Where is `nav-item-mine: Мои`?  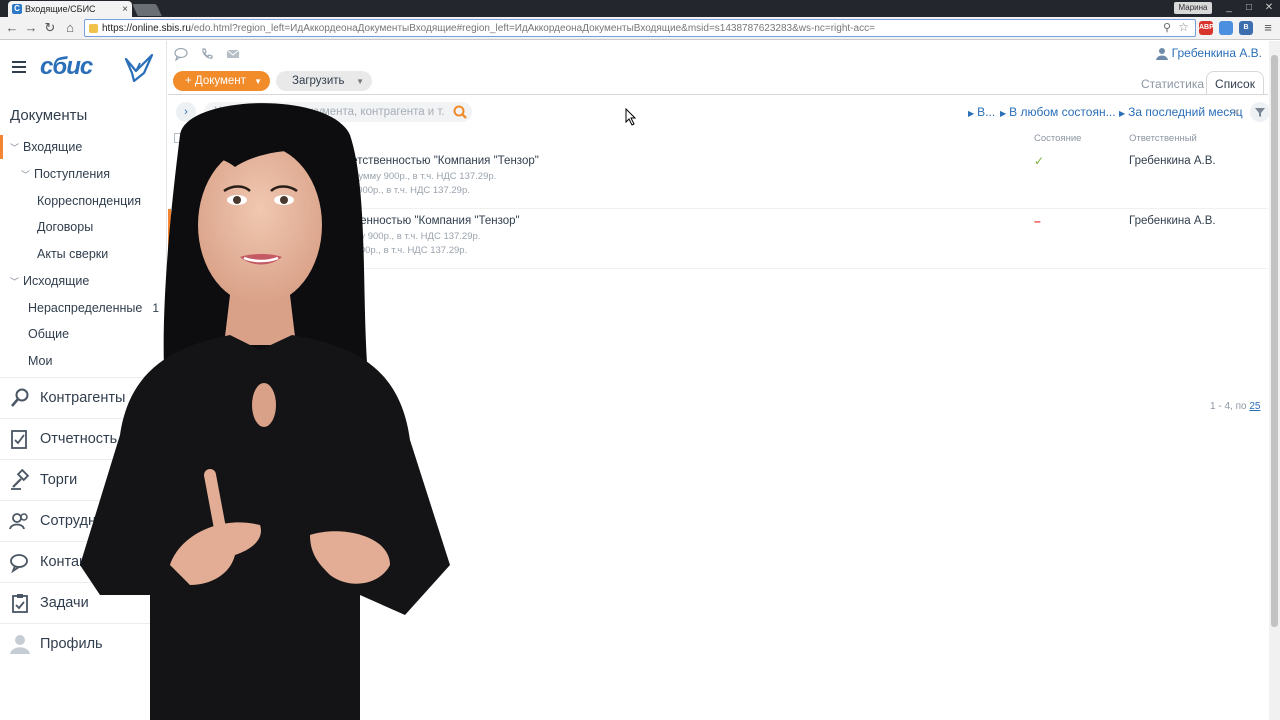 nav-item-mine: Мои is located at coordinates (83, 361).